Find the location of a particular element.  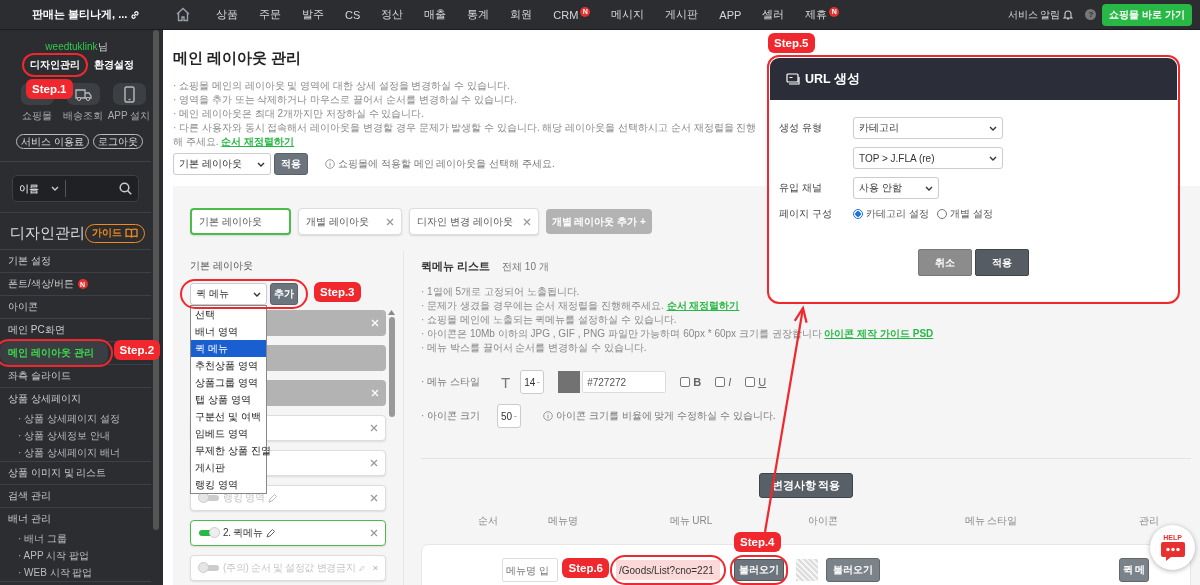

note-text: · 메뉴 박스를 끌어서 순서를 변경하실 수 있습니다. is located at coordinates (534, 348).